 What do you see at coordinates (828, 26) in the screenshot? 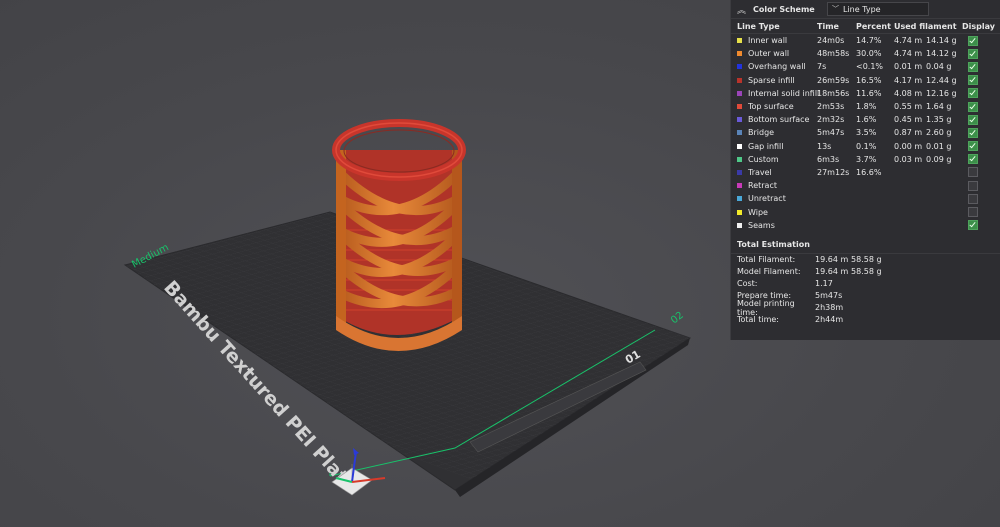
I see `col-time: Time` at bounding box center [828, 26].